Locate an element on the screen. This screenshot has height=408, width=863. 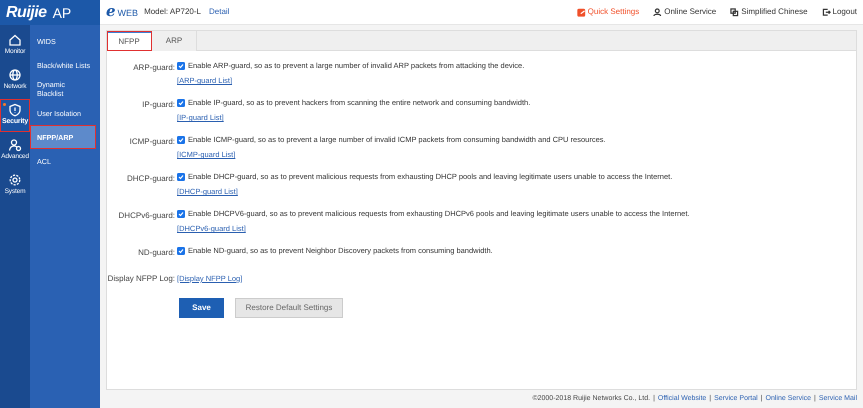
field-label: ICMP-guard: is located at coordinates (152, 142).